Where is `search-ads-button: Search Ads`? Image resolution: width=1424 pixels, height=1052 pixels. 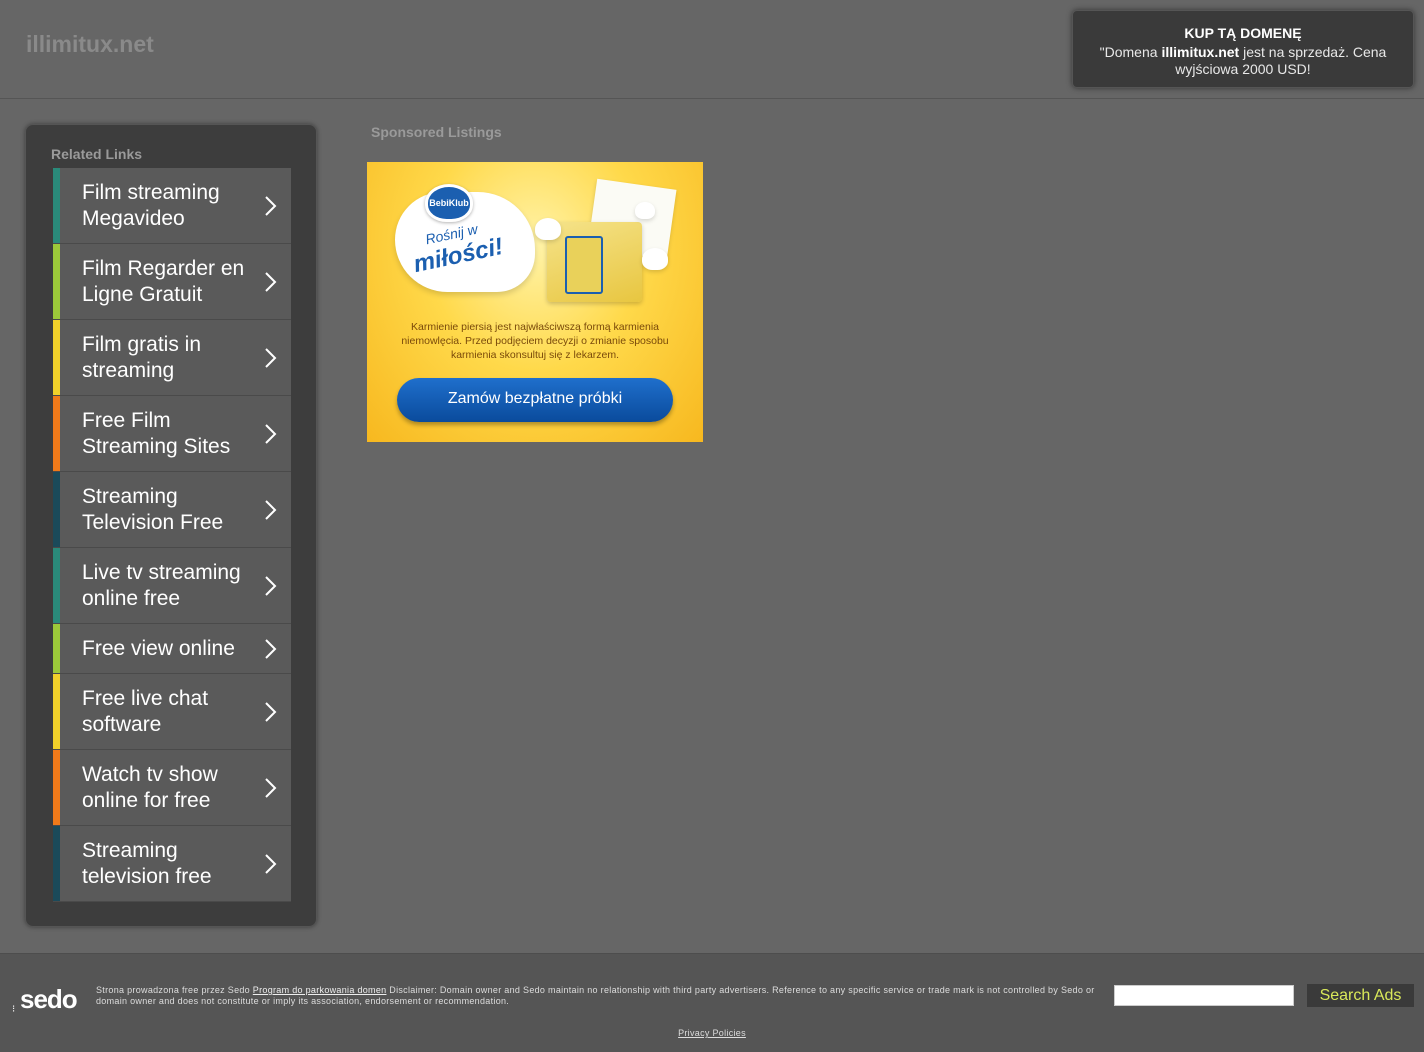
search-ads-button: Search Ads is located at coordinates (1360, 995).